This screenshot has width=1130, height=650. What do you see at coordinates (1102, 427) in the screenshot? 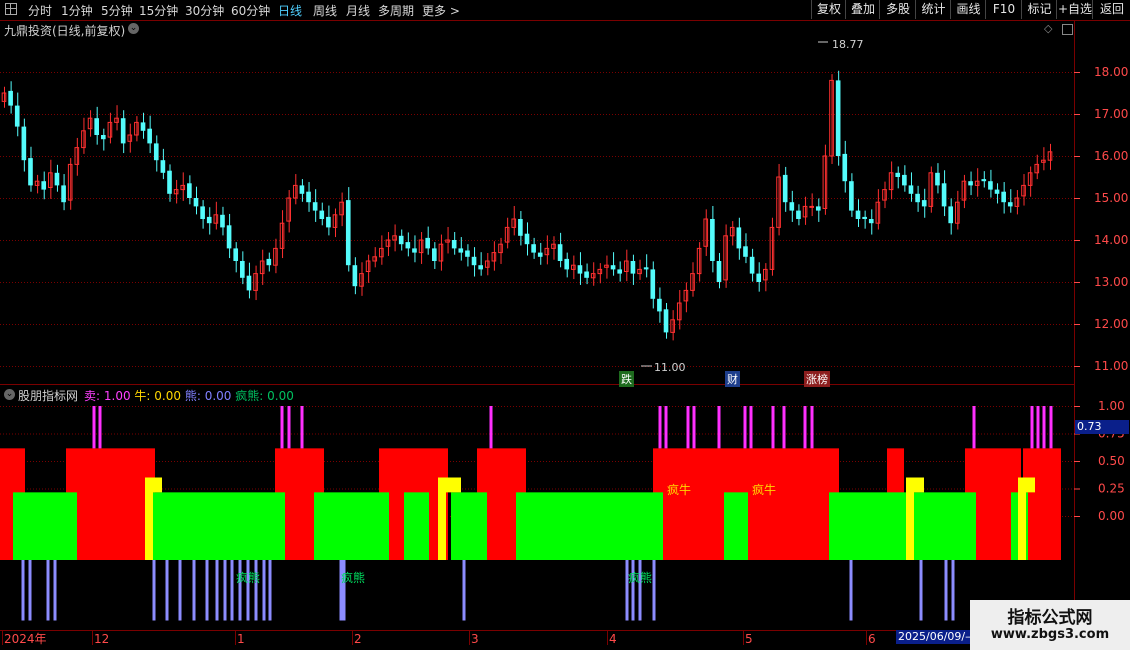
I see `indicator-current-value: 0.73` at bounding box center [1102, 427].